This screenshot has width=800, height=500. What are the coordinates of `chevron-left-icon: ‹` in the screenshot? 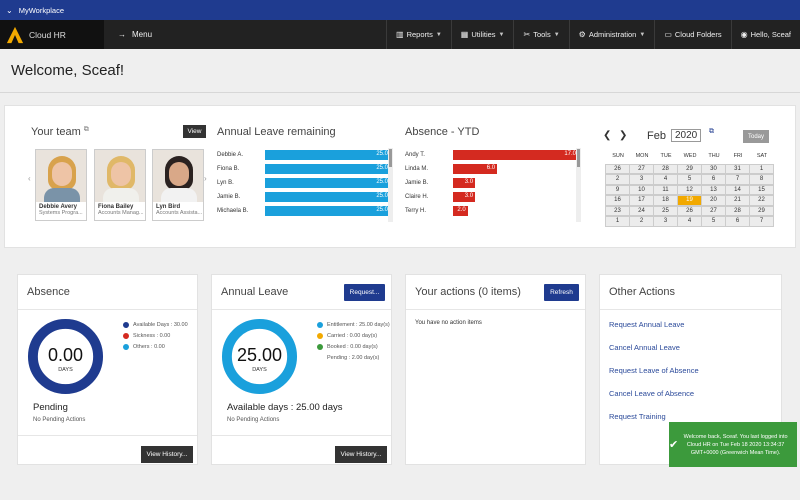 It's located at (29, 178).